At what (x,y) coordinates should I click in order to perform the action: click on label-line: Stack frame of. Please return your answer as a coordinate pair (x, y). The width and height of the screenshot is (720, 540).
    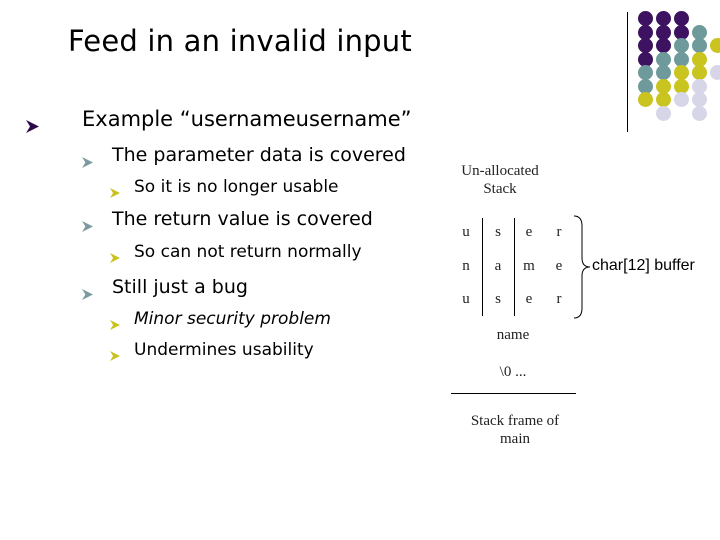
    Looking at the image, I should click on (515, 421).